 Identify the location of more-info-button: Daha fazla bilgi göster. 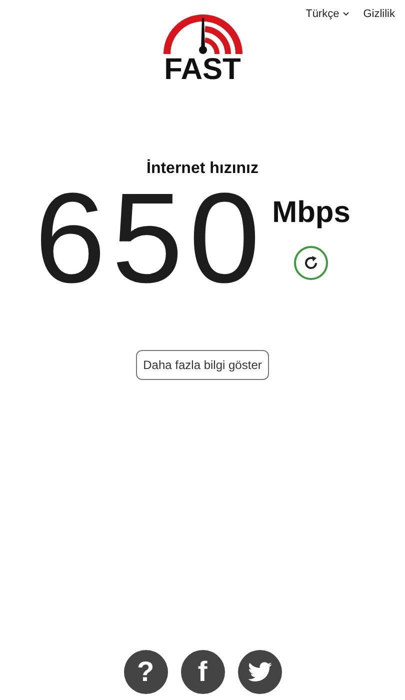
(202, 365).